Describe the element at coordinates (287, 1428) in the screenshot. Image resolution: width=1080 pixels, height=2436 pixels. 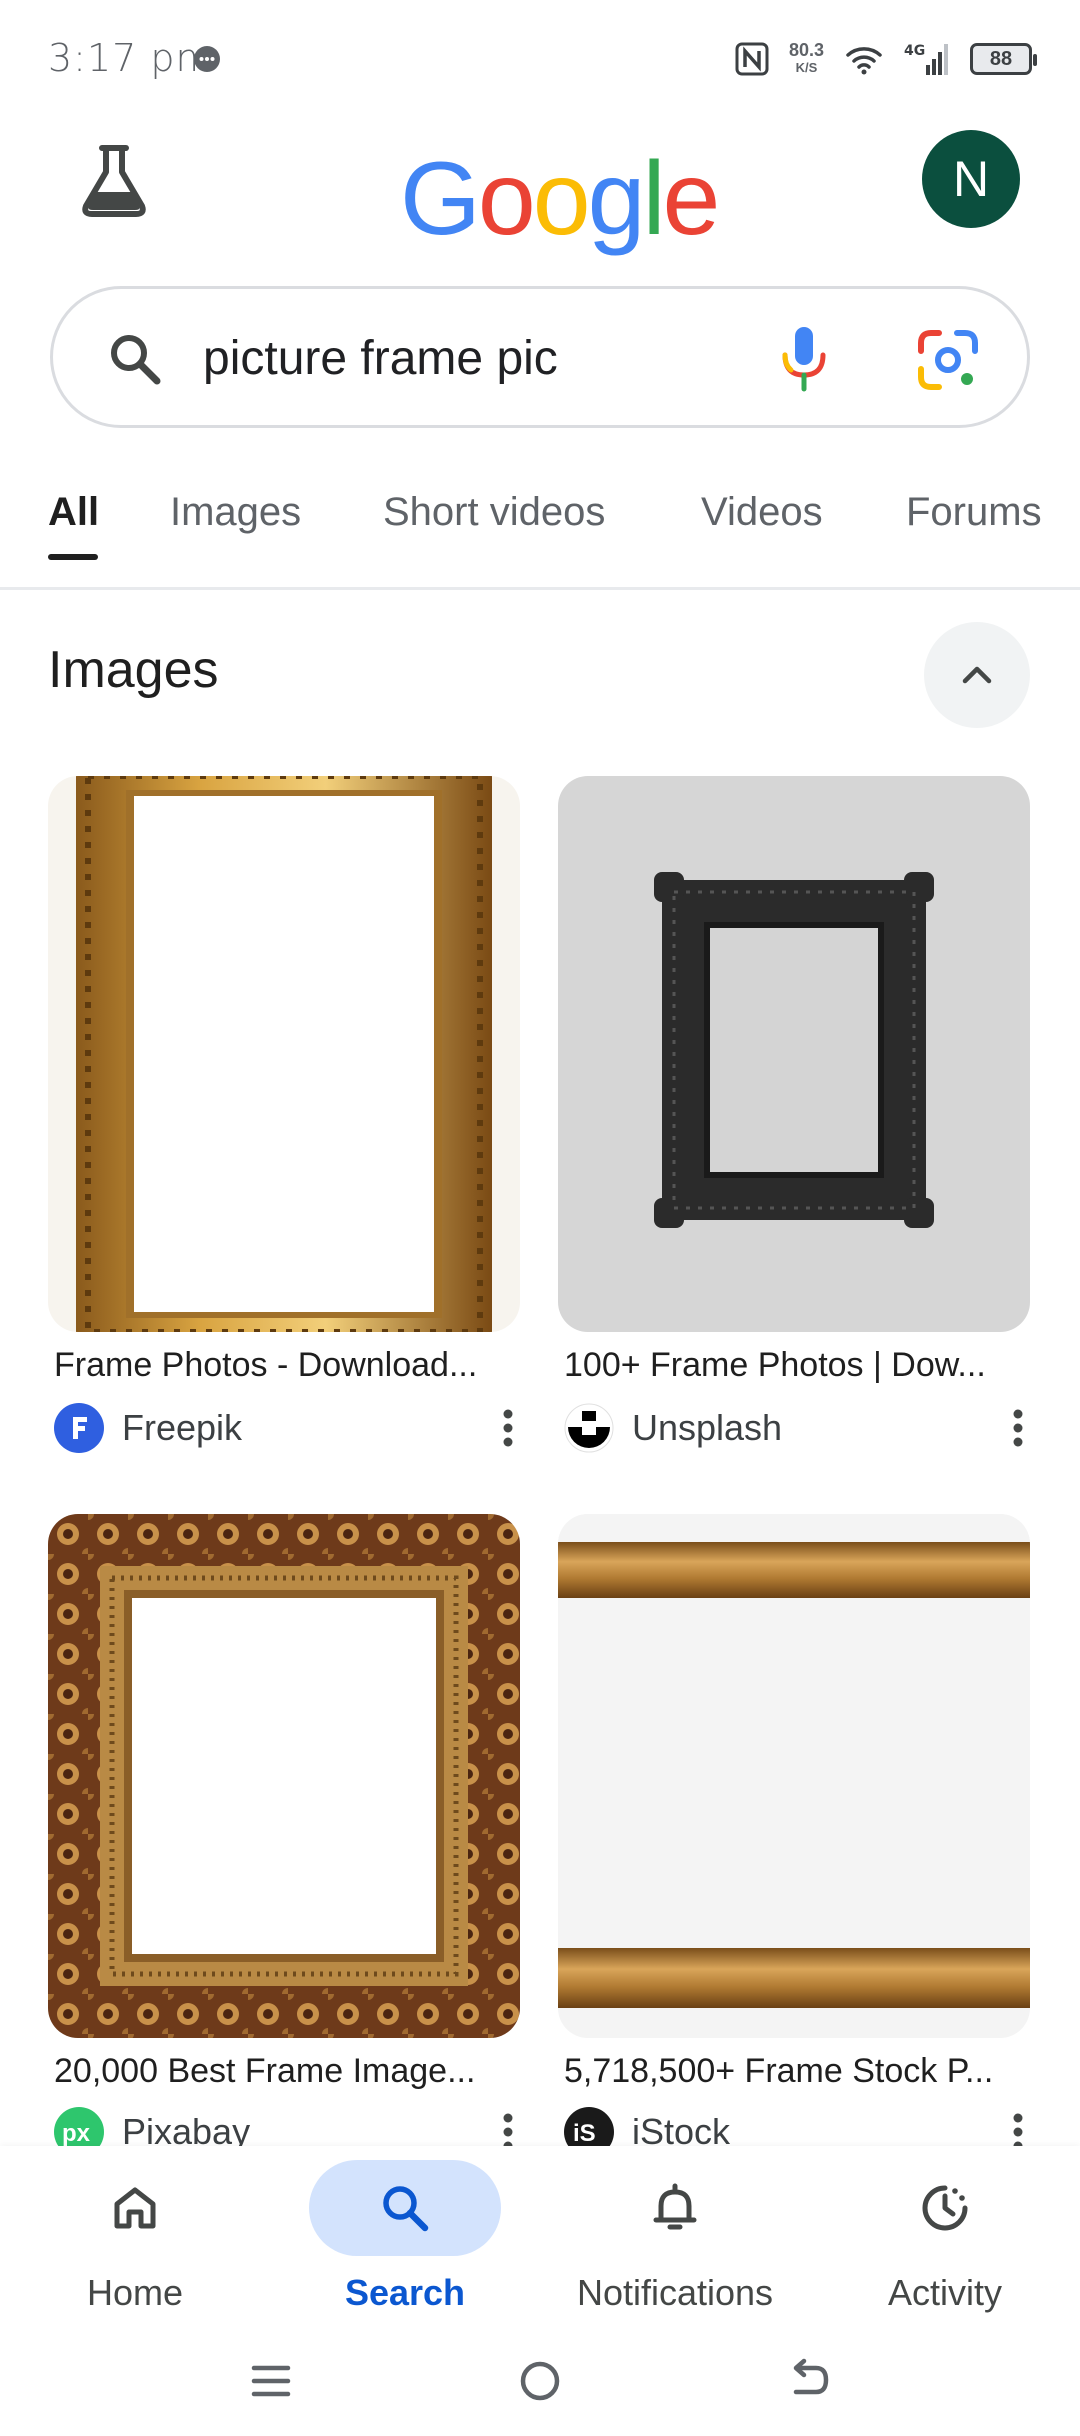
I see `result-source: Freepik` at that location.